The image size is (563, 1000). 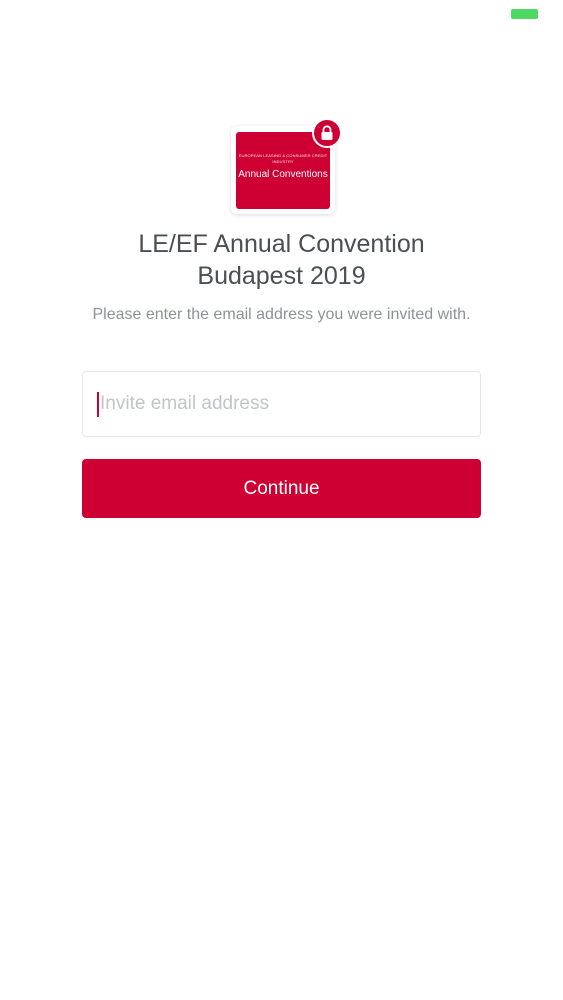 What do you see at coordinates (281, 260) in the screenshot?
I see `page-title: LE/EF Annual Convention Budapest 2019` at bounding box center [281, 260].